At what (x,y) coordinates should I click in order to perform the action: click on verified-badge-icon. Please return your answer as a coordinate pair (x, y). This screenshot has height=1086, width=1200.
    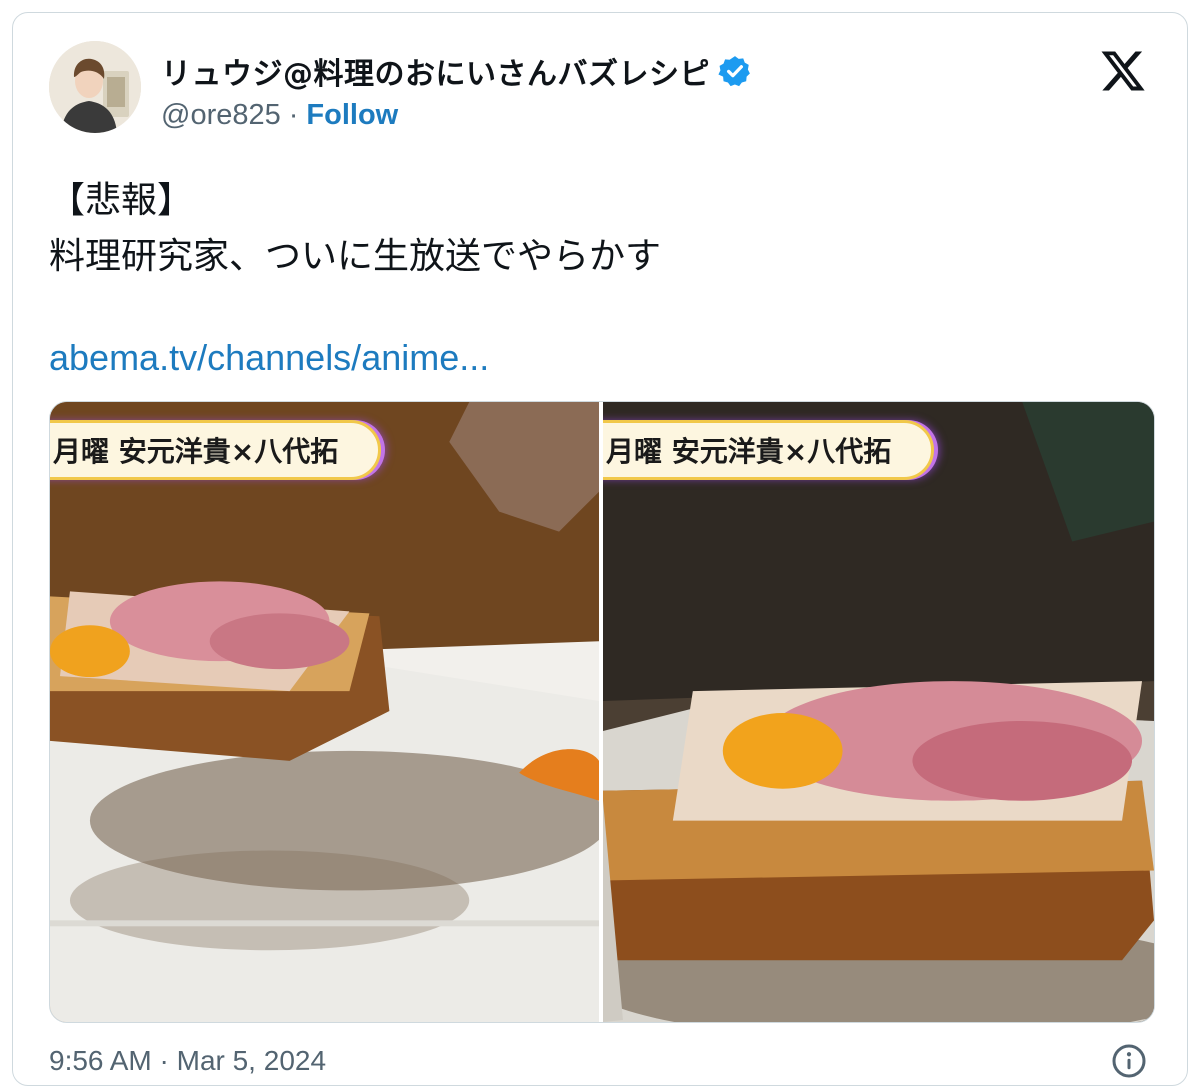
    Looking at the image, I should click on (734, 71).